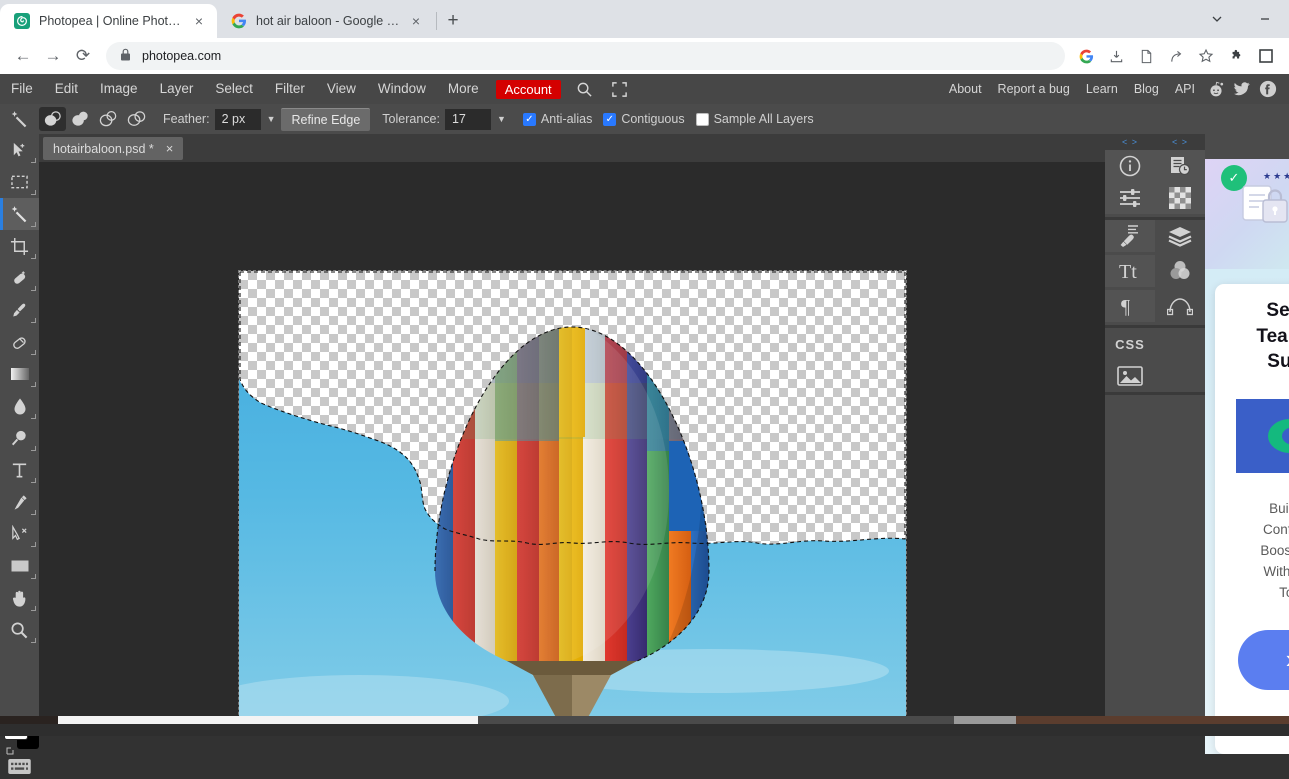 The width and height of the screenshot is (1289, 779). Describe the element at coordinates (53, 56) in the screenshot. I see `forward-button: →` at that location.